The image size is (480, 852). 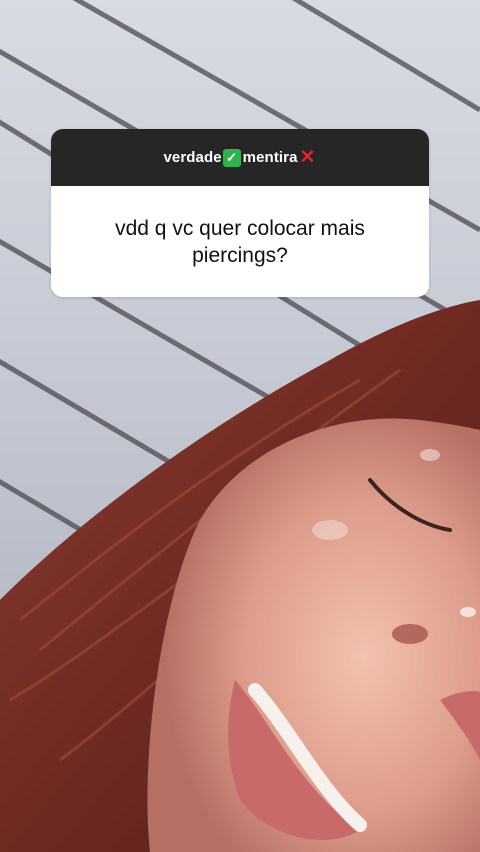 I want to click on prompt-word-truth: verdade, so click(x=192, y=157).